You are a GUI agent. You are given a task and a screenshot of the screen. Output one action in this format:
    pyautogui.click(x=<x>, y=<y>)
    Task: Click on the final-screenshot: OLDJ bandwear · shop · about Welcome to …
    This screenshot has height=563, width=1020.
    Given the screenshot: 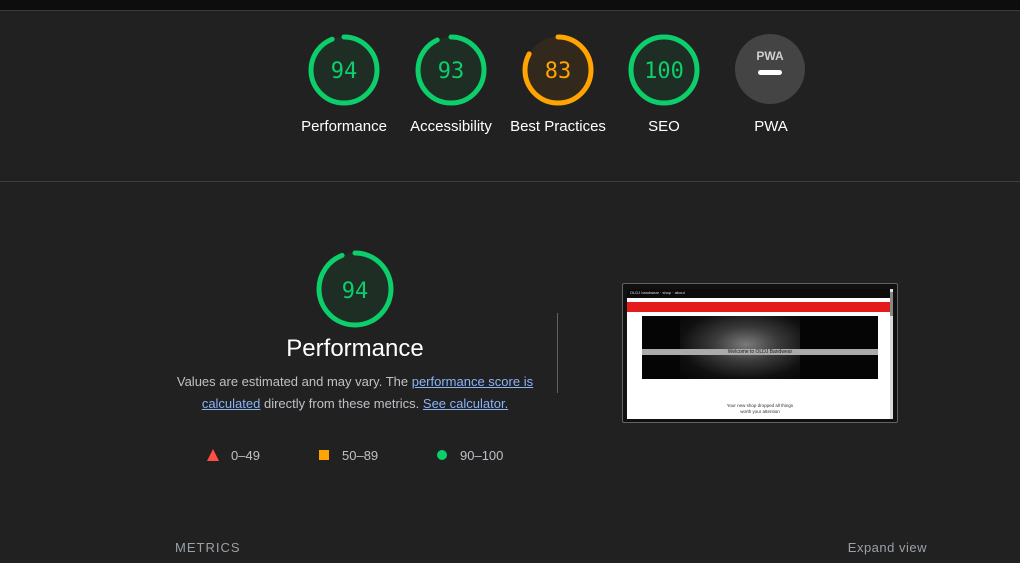 What is the action you would take?
    pyautogui.click(x=760, y=353)
    